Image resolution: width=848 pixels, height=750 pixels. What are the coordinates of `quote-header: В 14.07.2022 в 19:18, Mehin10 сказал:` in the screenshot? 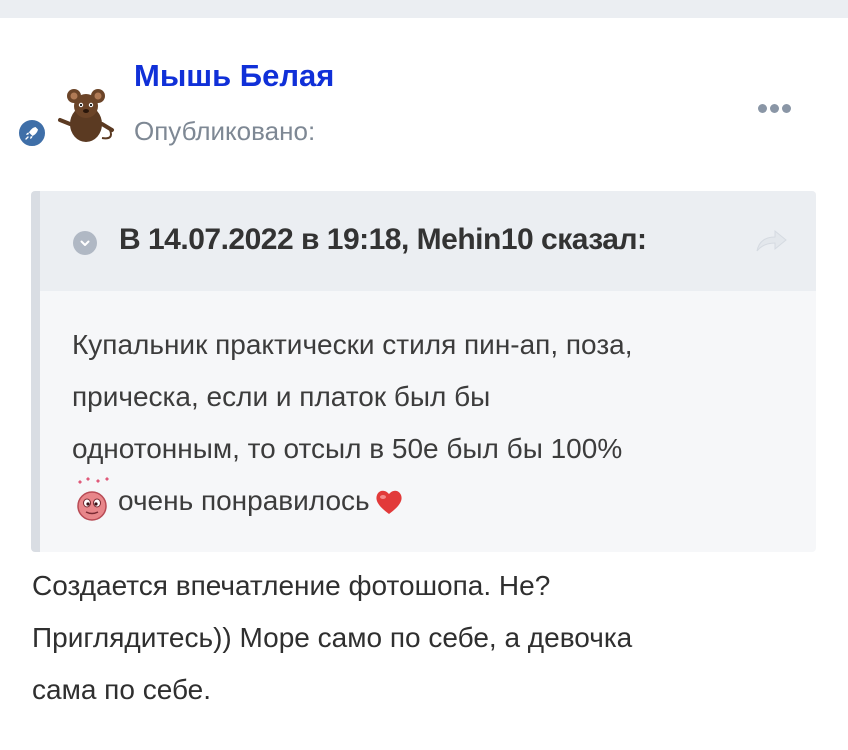 It's located at (428, 241).